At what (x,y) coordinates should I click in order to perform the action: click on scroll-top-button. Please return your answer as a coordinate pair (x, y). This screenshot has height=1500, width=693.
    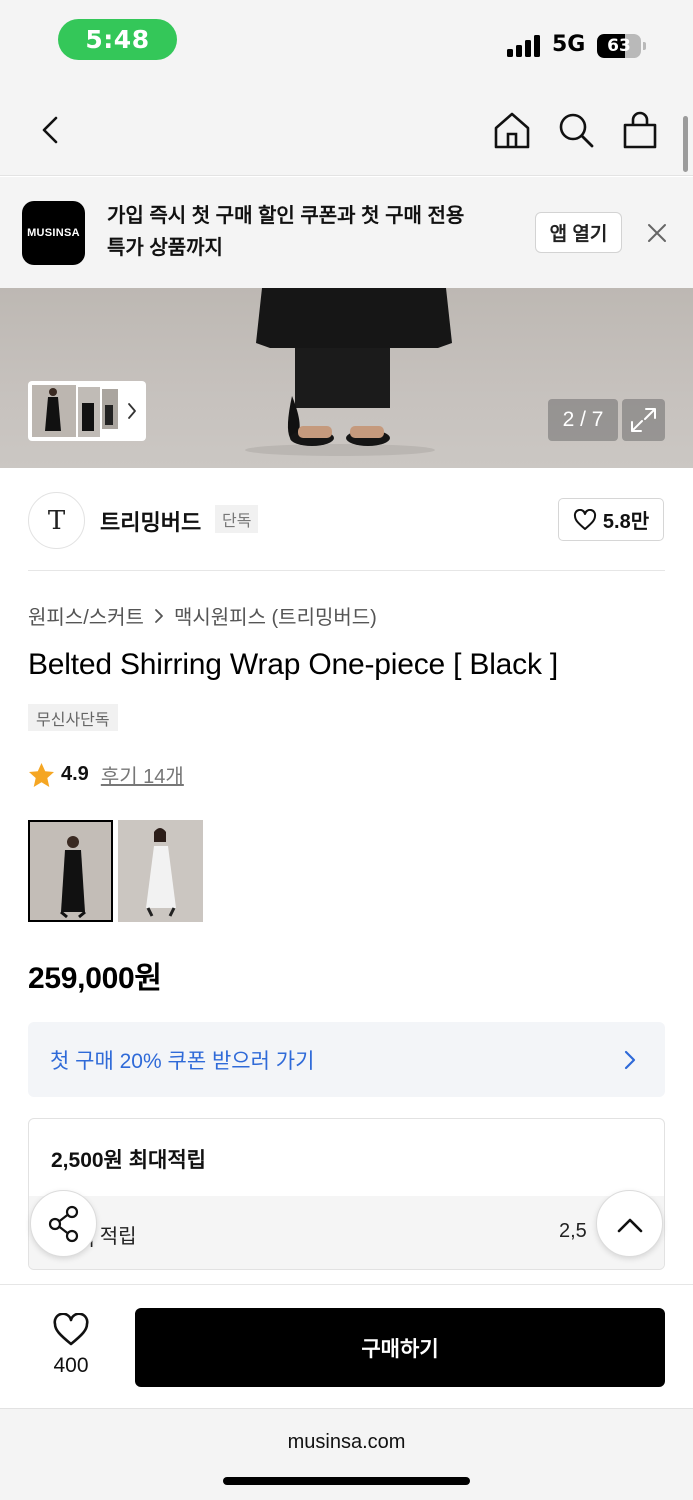
    Looking at the image, I should click on (629, 1223).